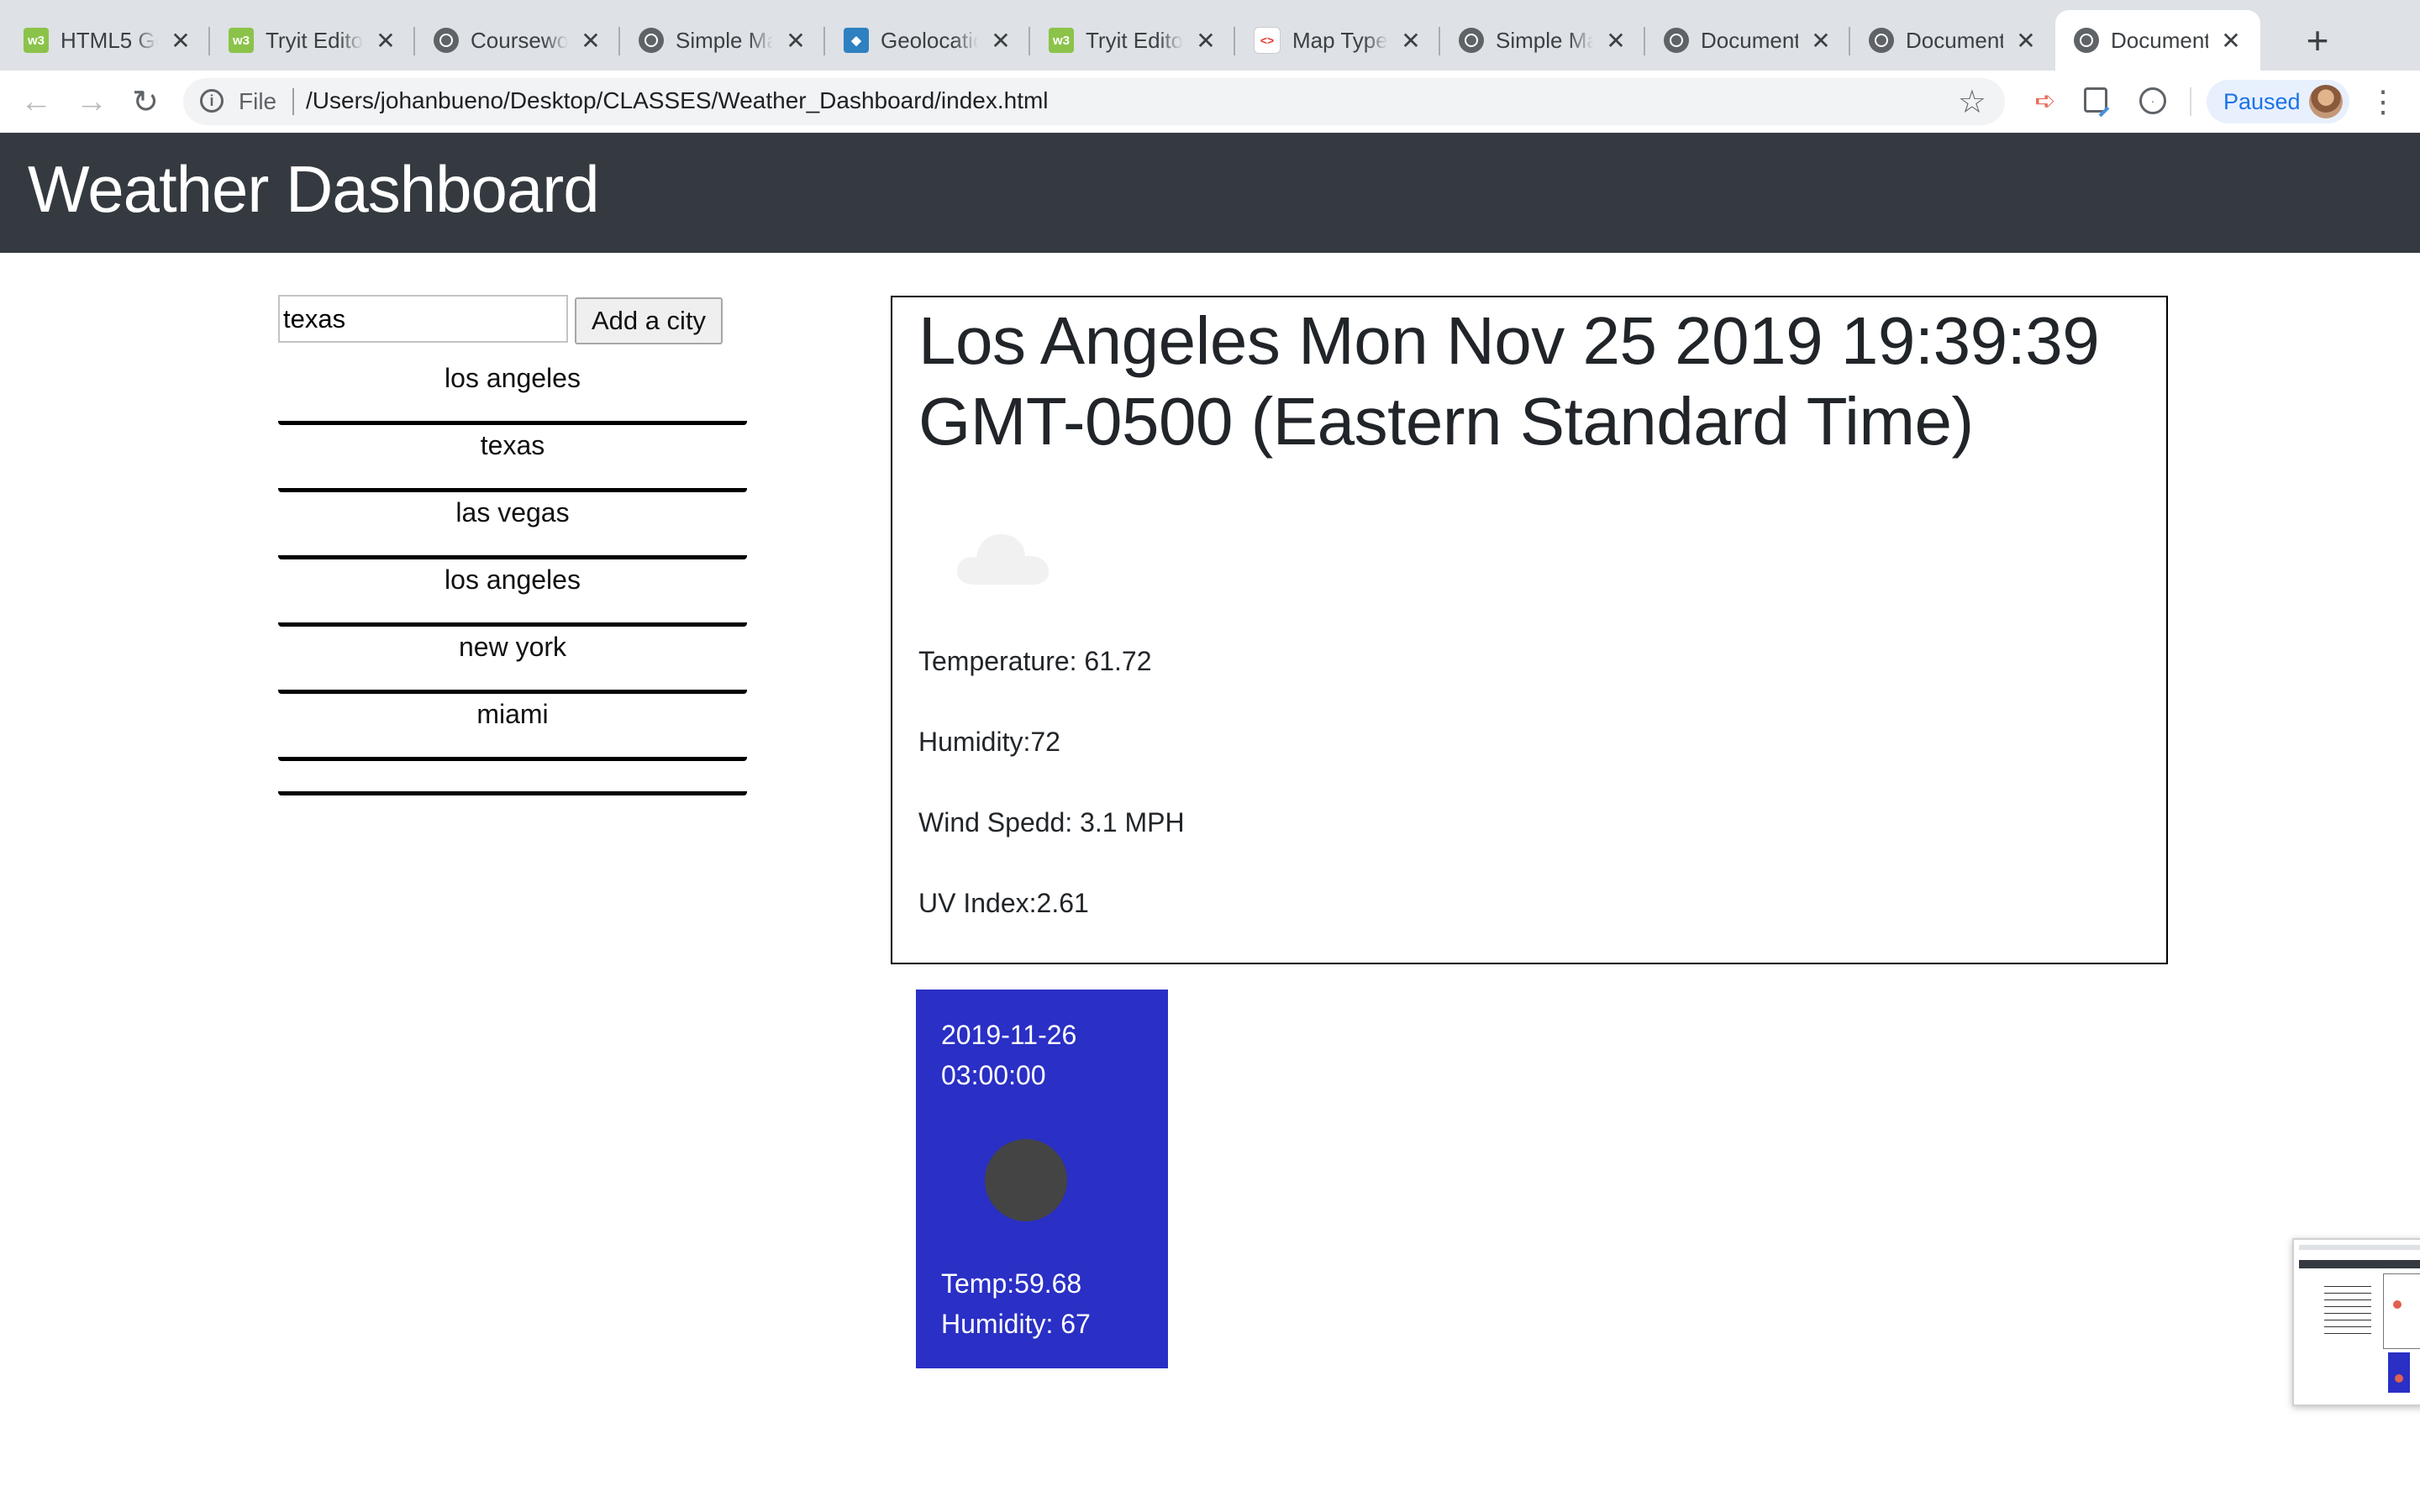  What do you see at coordinates (2152, 100) in the screenshot?
I see `extension-circle-icon: ·` at bounding box center [2152, 100].